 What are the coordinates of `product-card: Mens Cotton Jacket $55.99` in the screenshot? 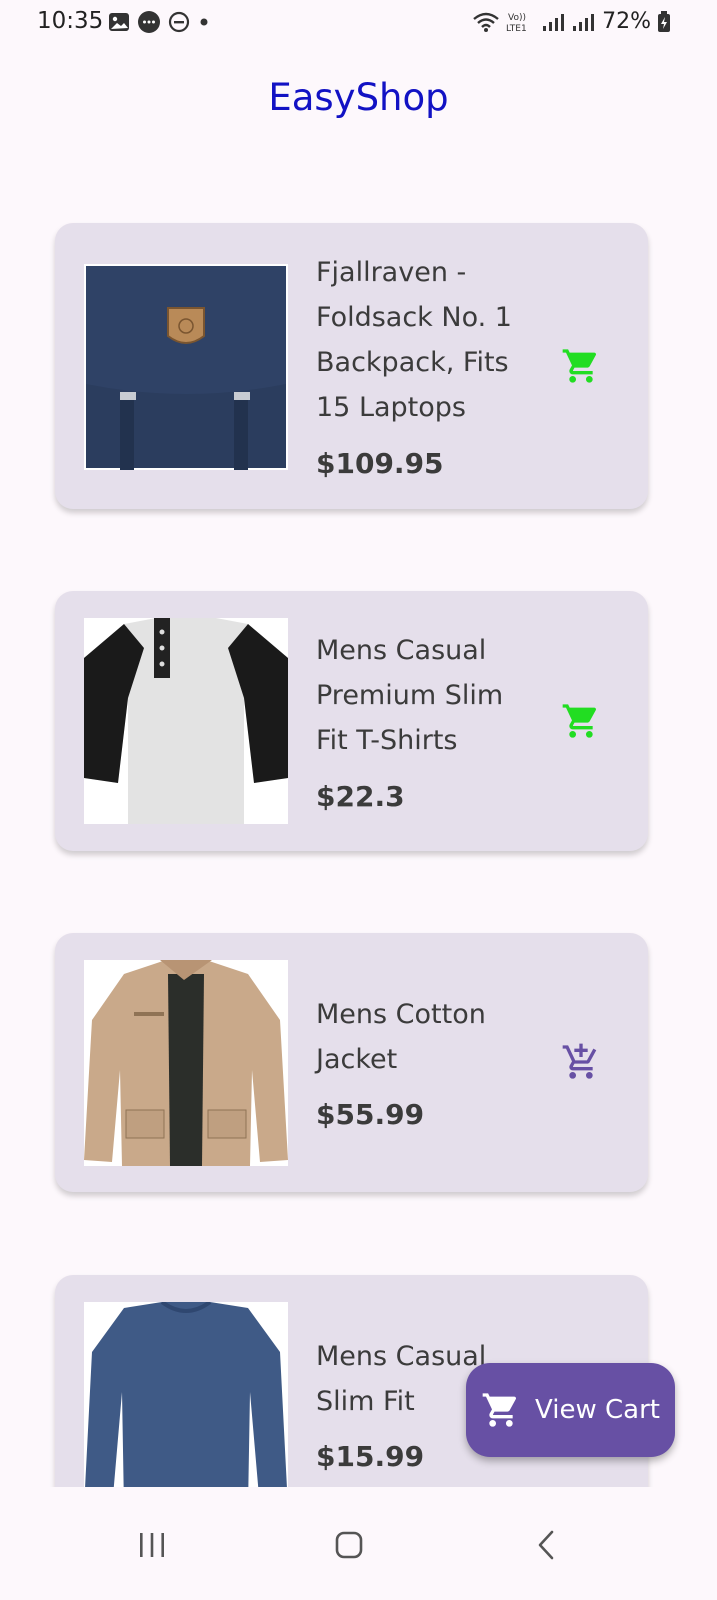 It's located at (351, 1062).